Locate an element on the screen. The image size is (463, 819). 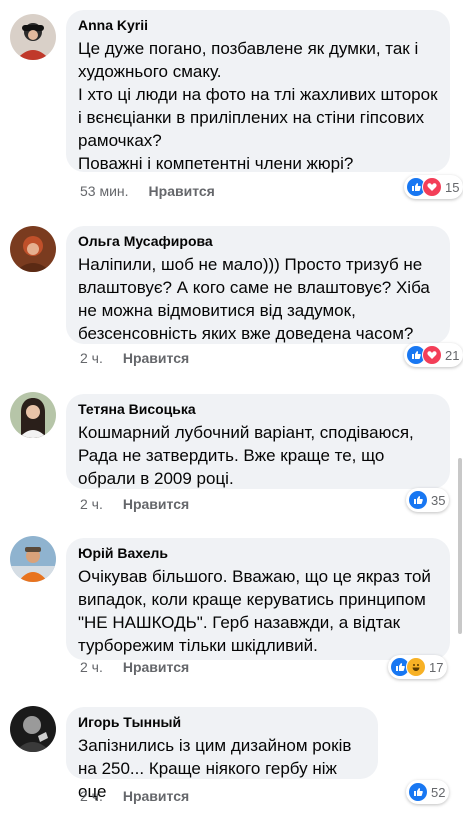
comment-author: Ольга Мусафирова is located at coordinates (258, 241).